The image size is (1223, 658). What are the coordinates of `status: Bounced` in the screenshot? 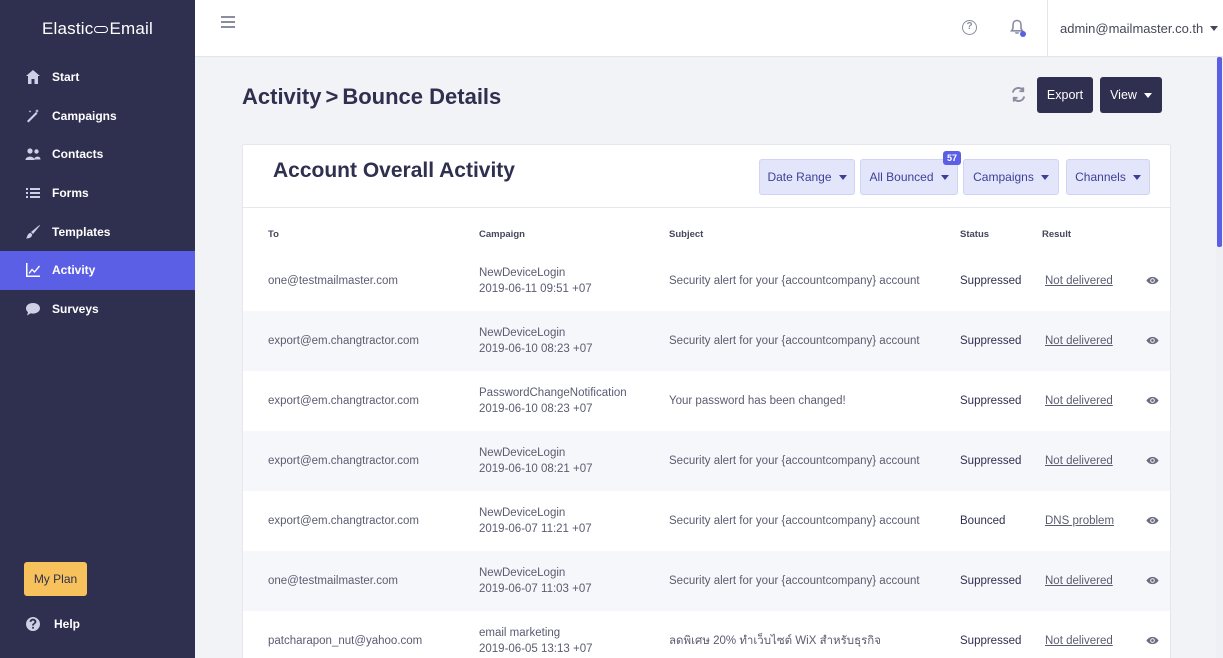 It's located at (983, 521).